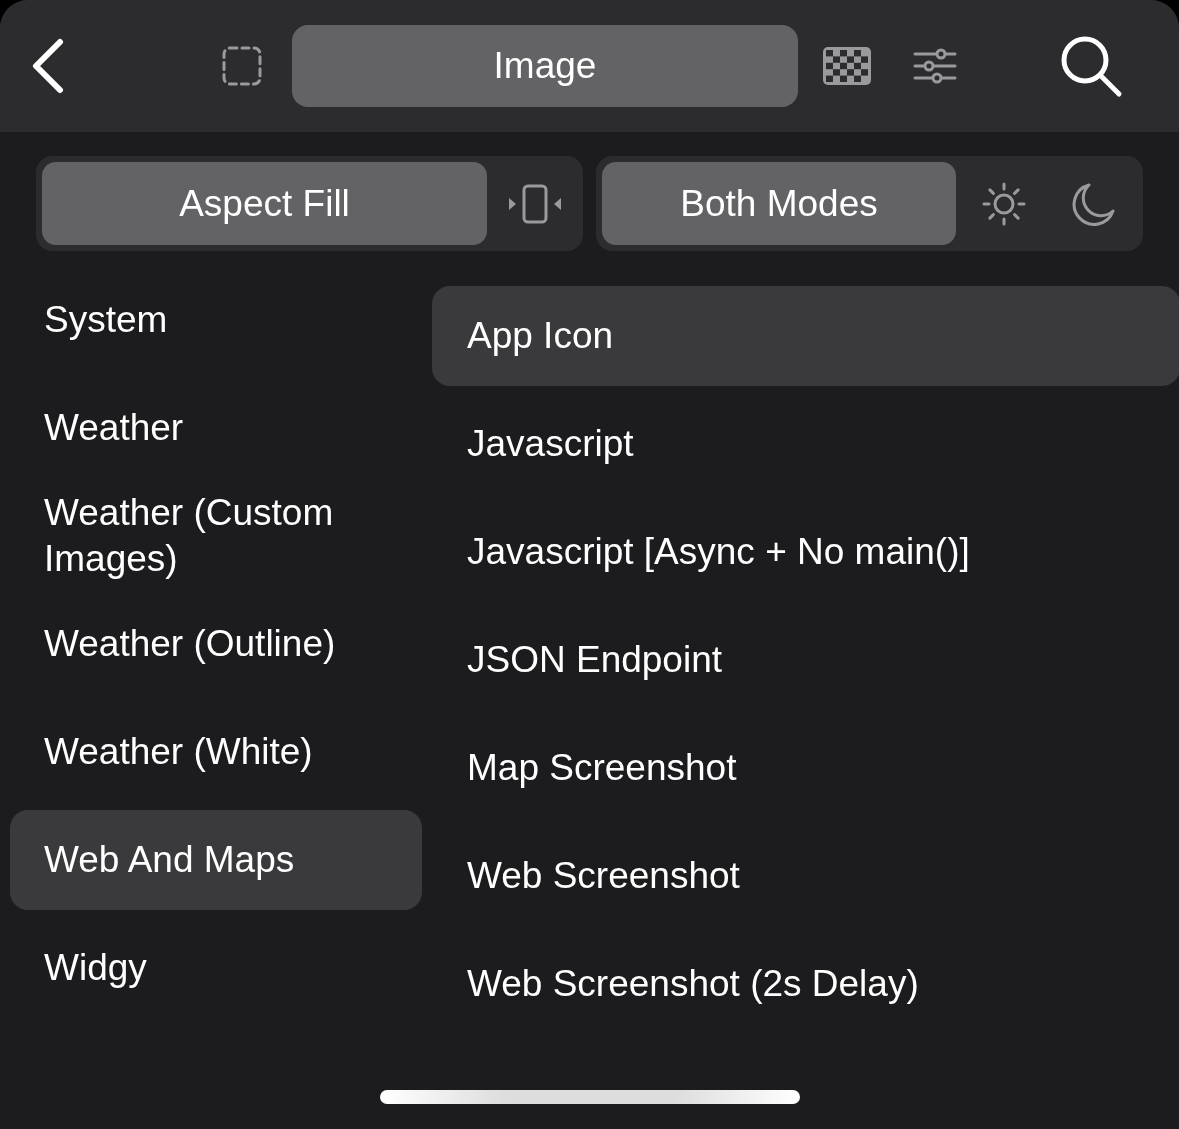  Describe the element at coordinates (805, 444) in the screenshot. I see `template-item: Javascript` at that location.